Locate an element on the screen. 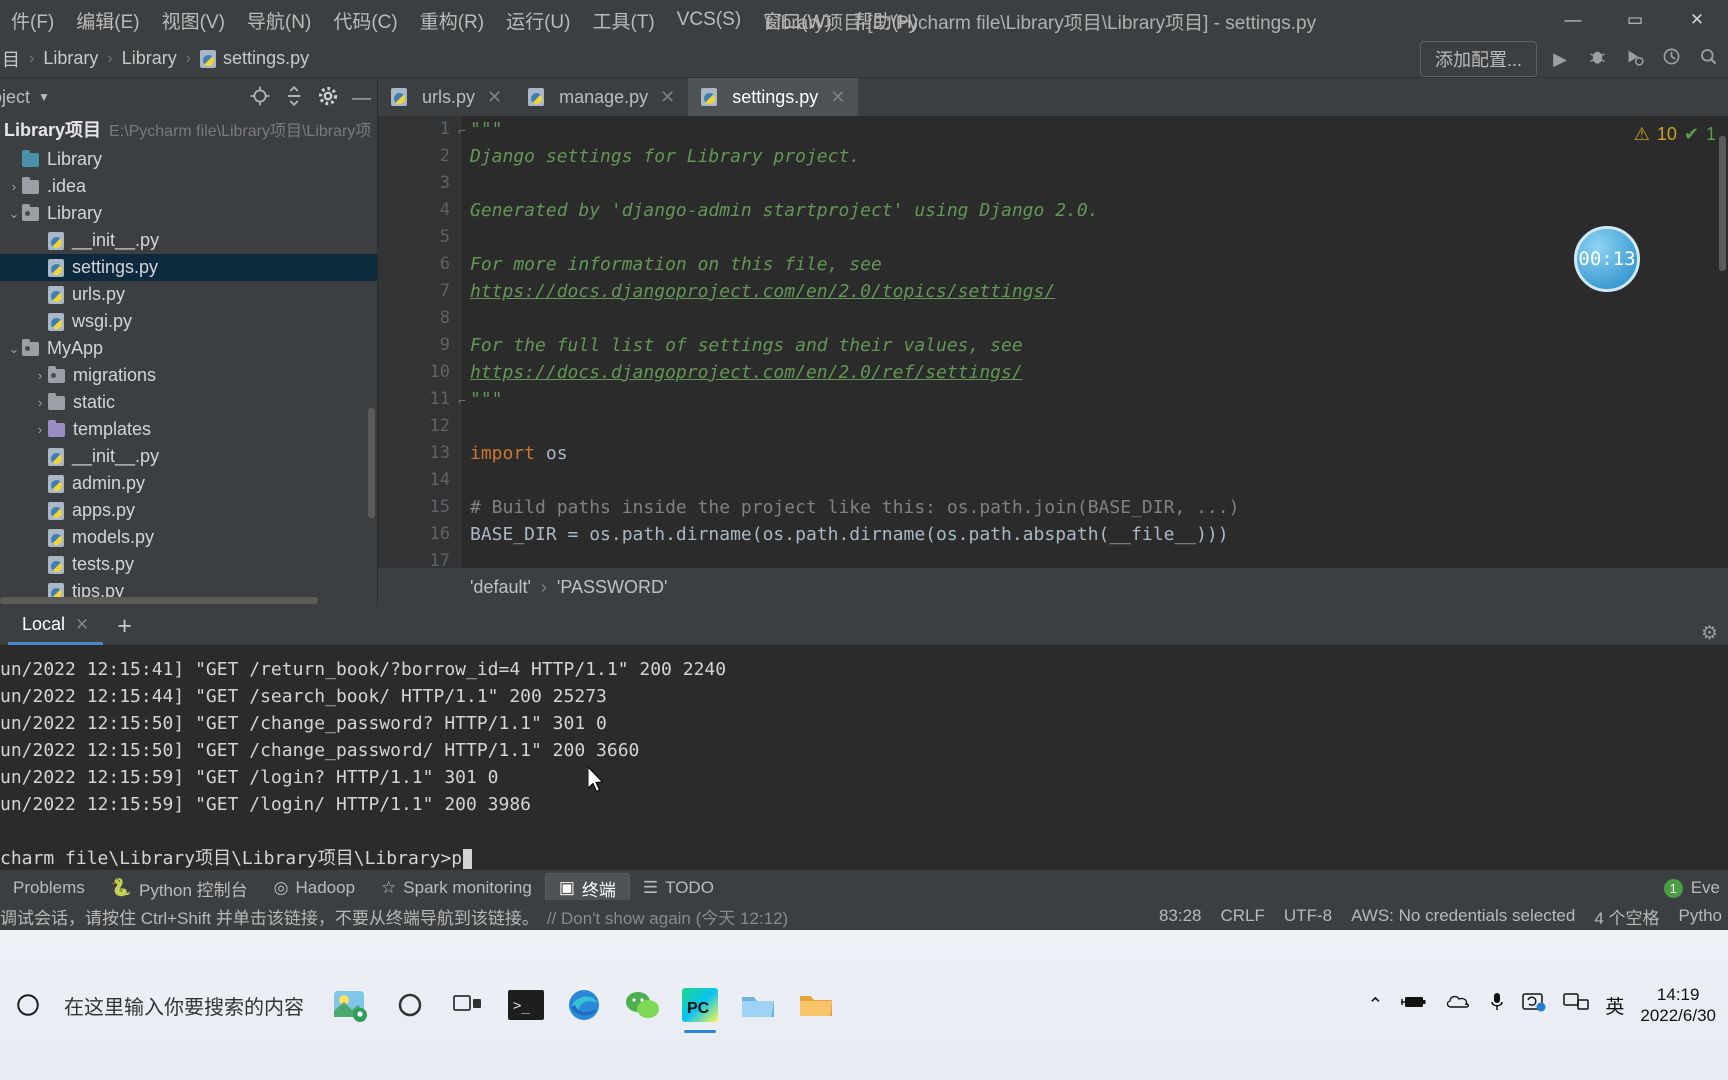 This screenshot has height=1080, width=1728. breadcrumb-item-2: Library is located at coordinates (149, 58).